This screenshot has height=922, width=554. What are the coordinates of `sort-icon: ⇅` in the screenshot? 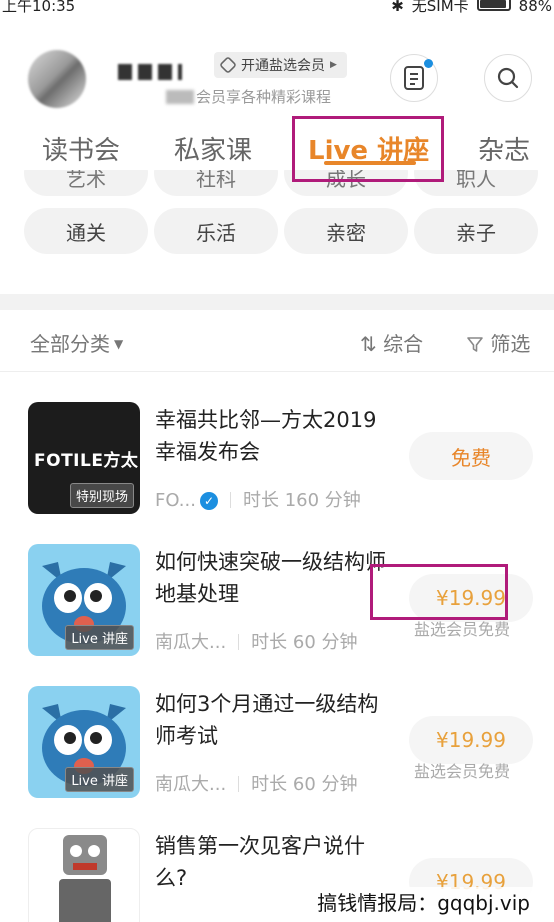 It's located at (368, 344).